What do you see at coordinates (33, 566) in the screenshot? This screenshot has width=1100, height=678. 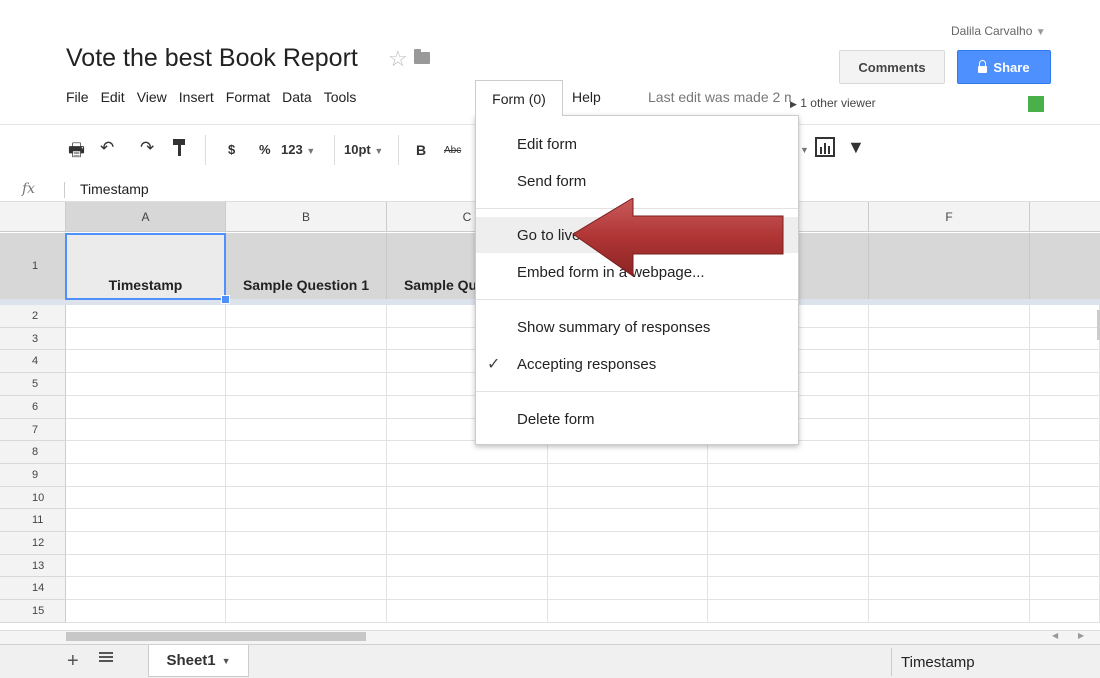 I see `row-header-13: 13` at bounding box center [33, 566].